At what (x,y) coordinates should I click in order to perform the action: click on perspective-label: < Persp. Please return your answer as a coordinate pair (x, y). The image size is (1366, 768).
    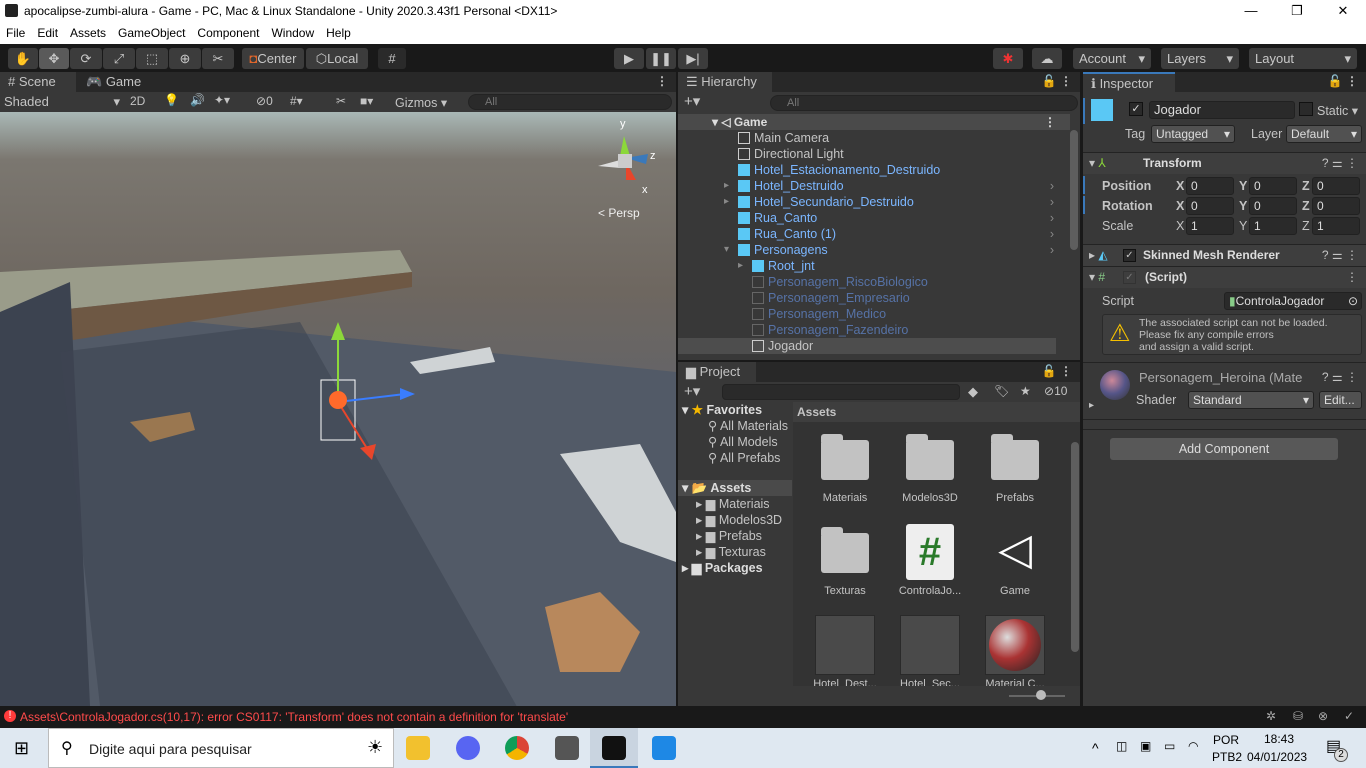
    Looking at the image, I should click on (619, 213).